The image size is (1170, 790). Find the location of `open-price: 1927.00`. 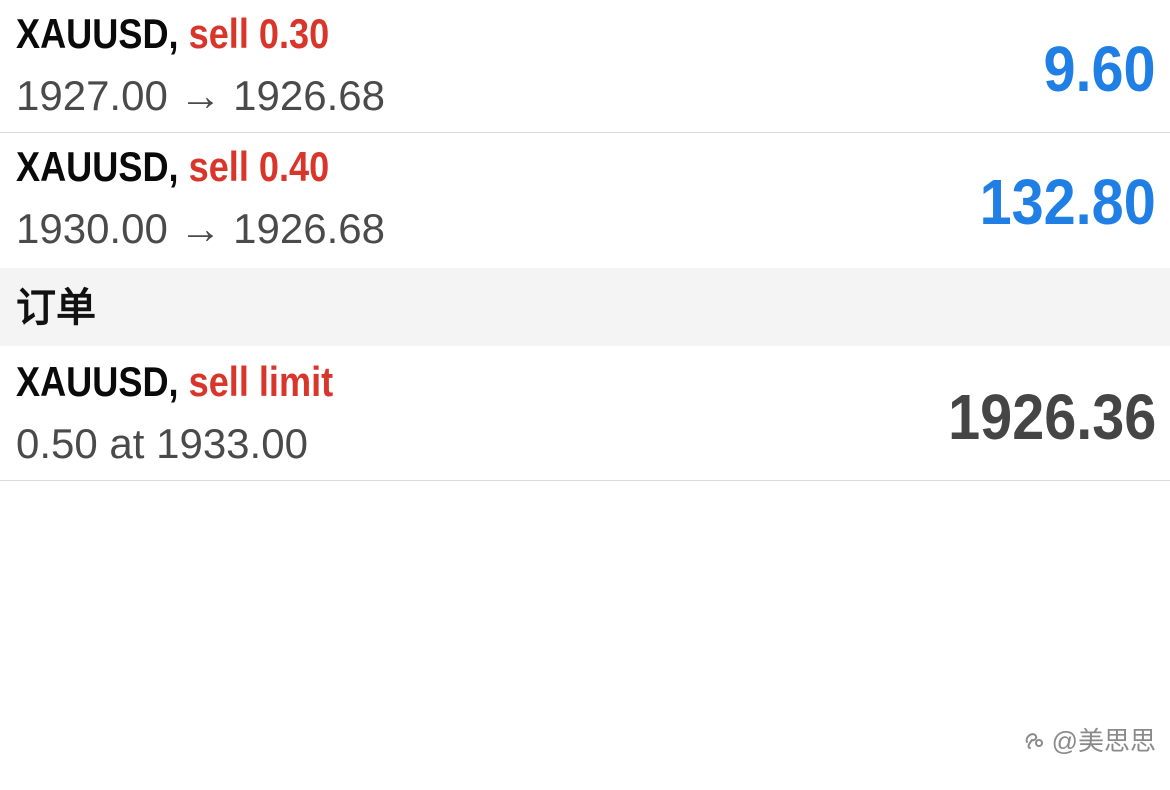

open-price: 1927.00 is located at coordinates (92, 95).